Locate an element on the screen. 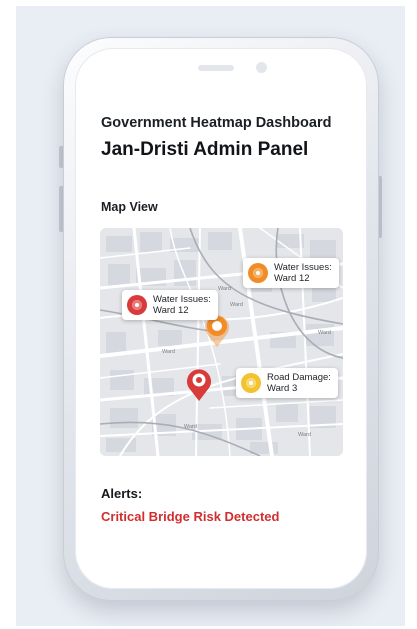 The image size is (417, 629). alerts-heading: Alerts: is located at coordinates (122, 493).